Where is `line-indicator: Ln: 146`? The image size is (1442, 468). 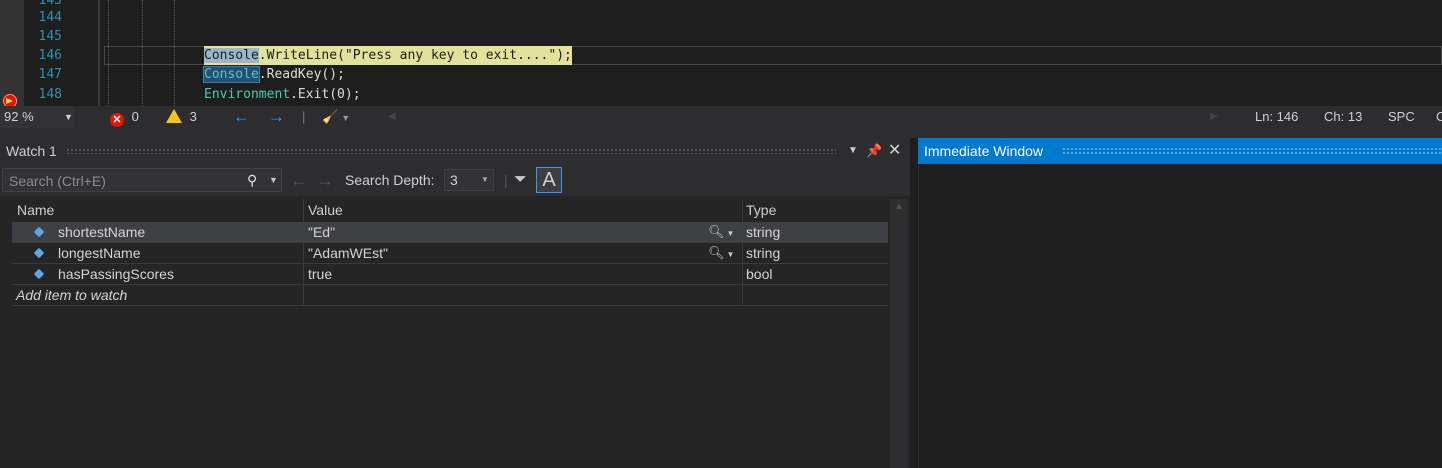 line-indicator: Ln: 146 is located at coordinates (1277, 116).